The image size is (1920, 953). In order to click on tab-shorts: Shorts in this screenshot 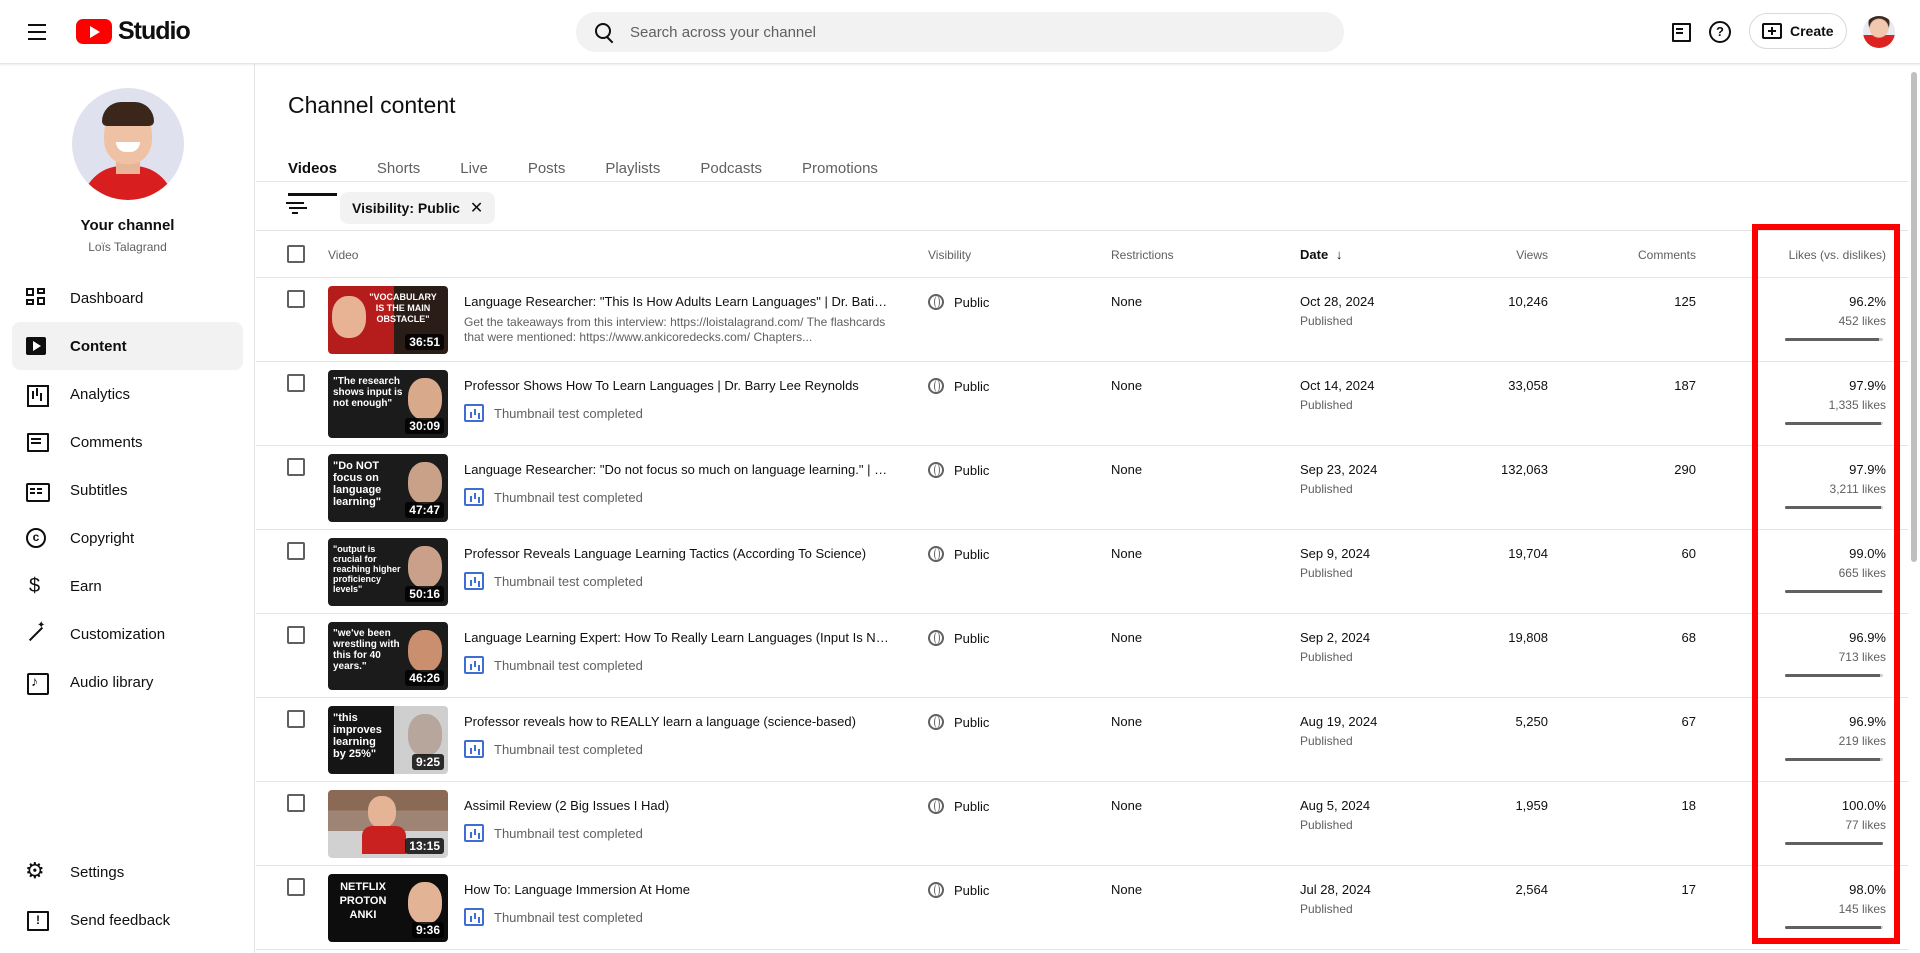, I will do `click(398, 172)`.